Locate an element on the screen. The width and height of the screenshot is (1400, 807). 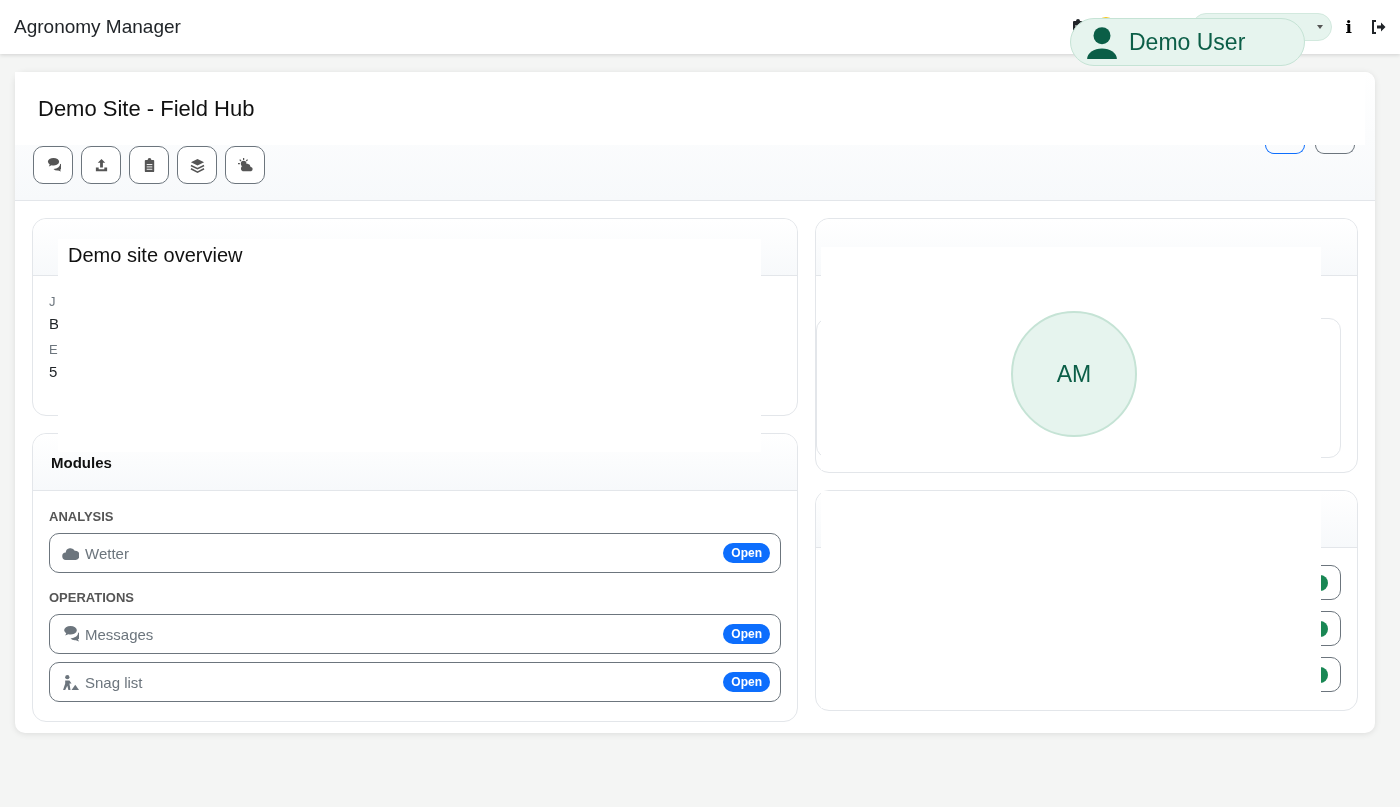
group-heading: OPERATIONS is located at coordinates (92, 597).